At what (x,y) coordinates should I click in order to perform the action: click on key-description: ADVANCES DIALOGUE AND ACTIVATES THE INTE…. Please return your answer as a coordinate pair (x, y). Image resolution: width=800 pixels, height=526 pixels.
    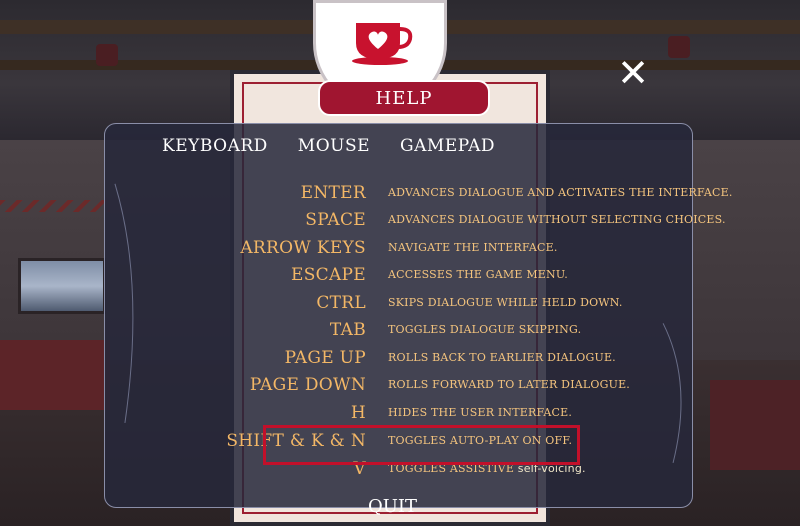
    Looking at the image, I should click on (560, 192).